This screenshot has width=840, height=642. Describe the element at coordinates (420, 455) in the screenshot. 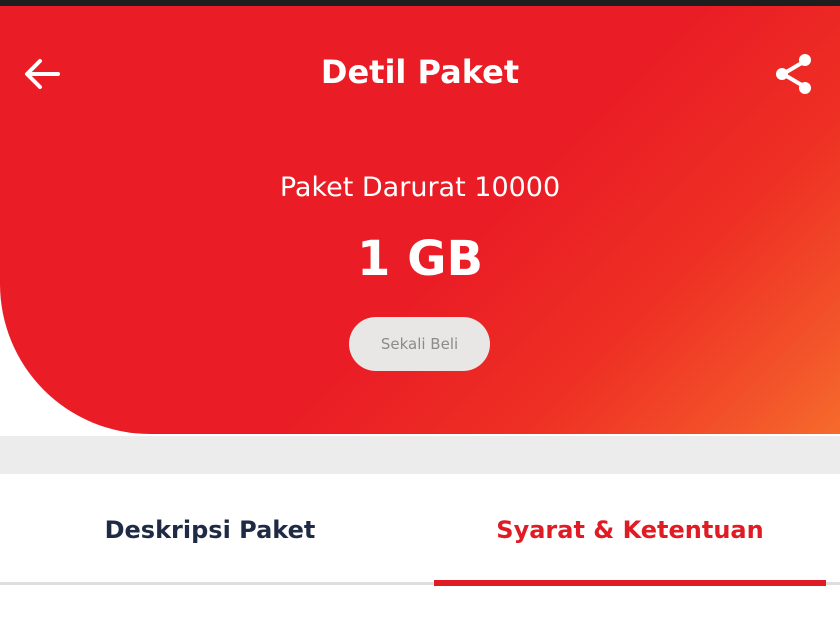

I see `section-separator` at that location.